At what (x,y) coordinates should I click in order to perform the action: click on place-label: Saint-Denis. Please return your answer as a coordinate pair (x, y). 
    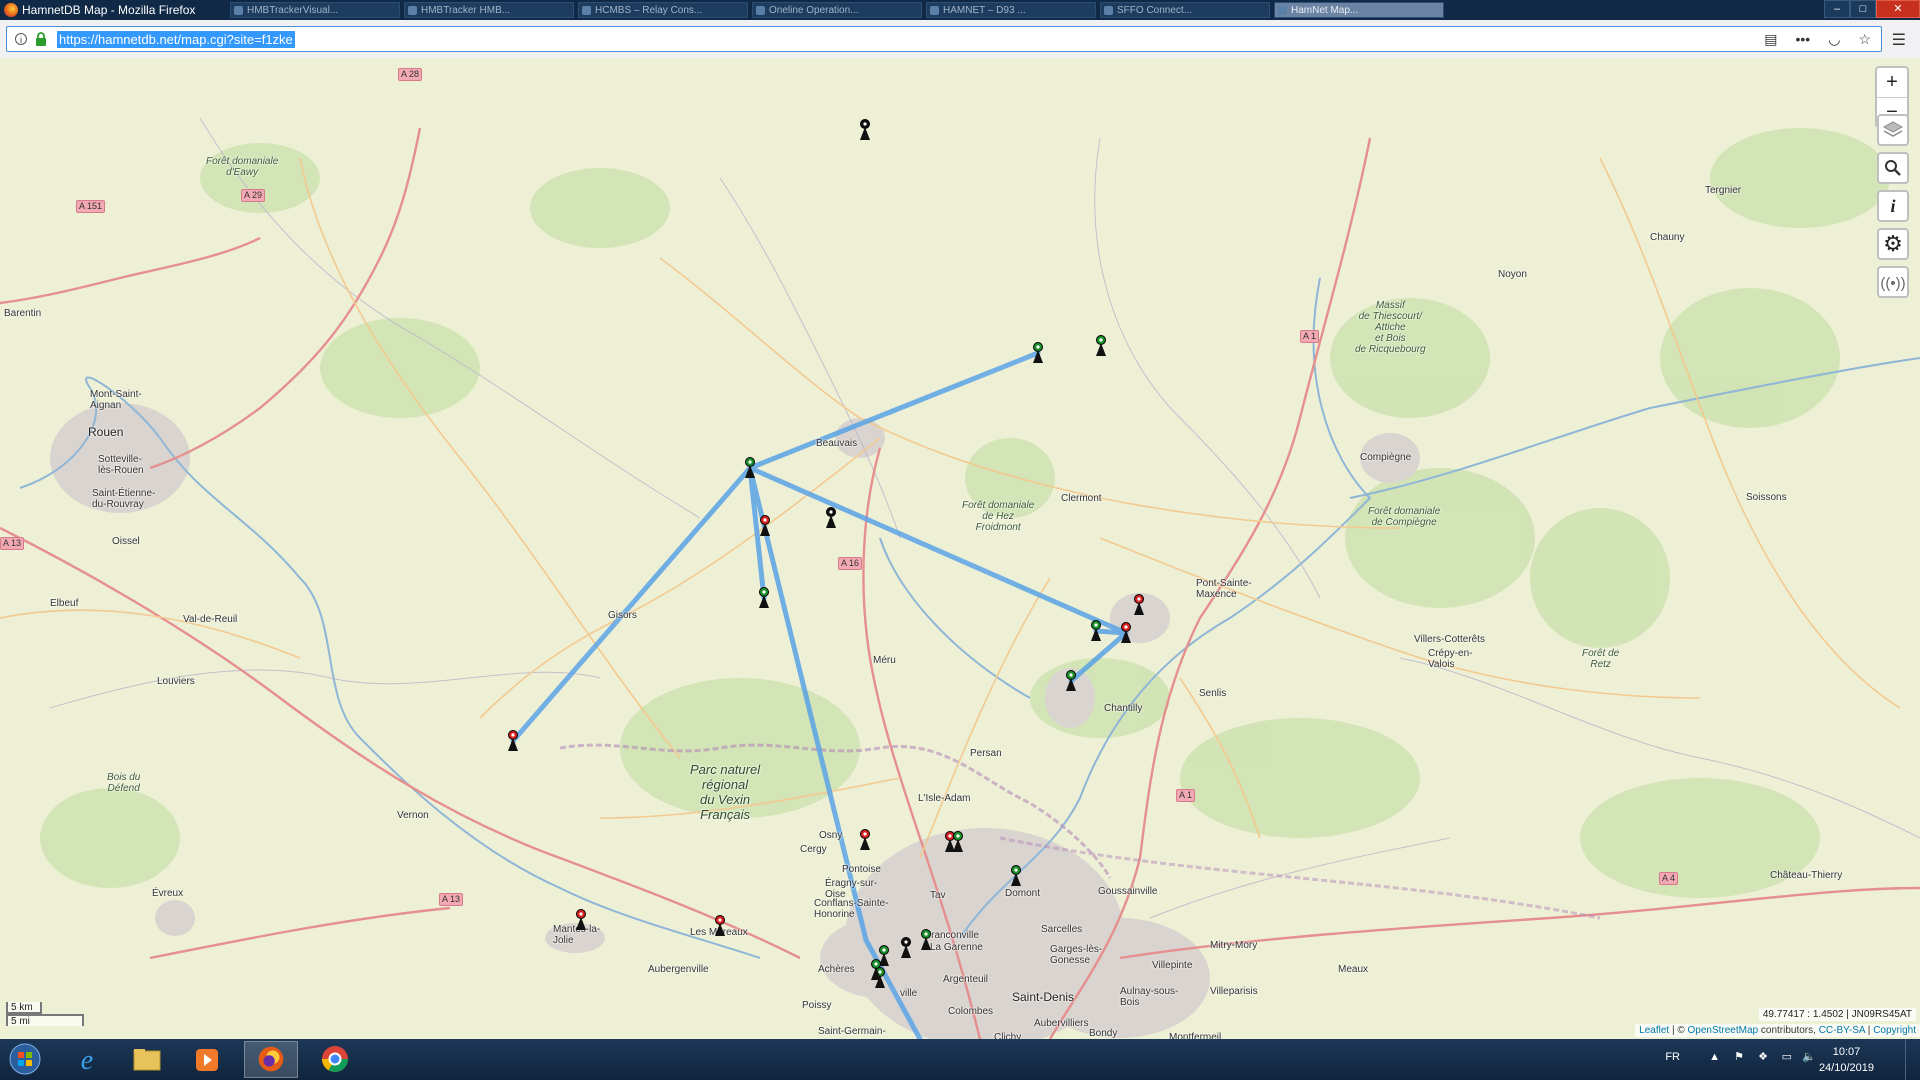
    Looking at the image, I should click on (1043, 997).